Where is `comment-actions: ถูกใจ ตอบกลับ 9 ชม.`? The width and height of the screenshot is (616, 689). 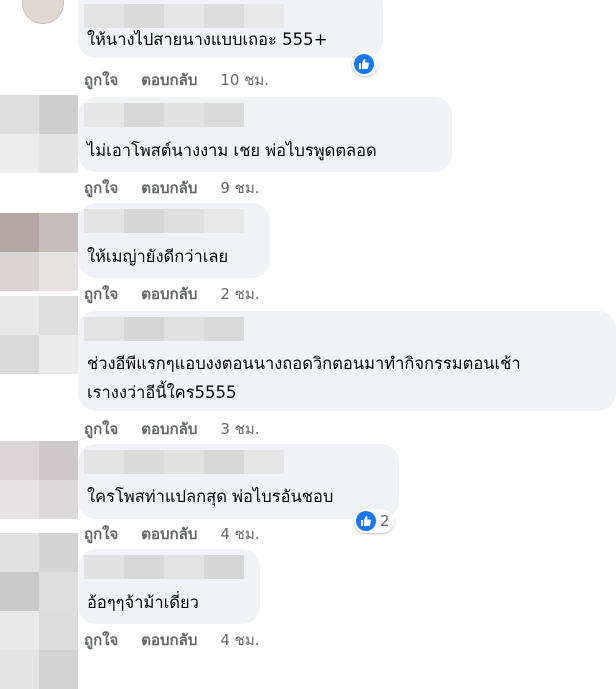
comment-actions: ถูกใจ ตอบกลับ 9 ชม. is located at coordinates (172, 188).